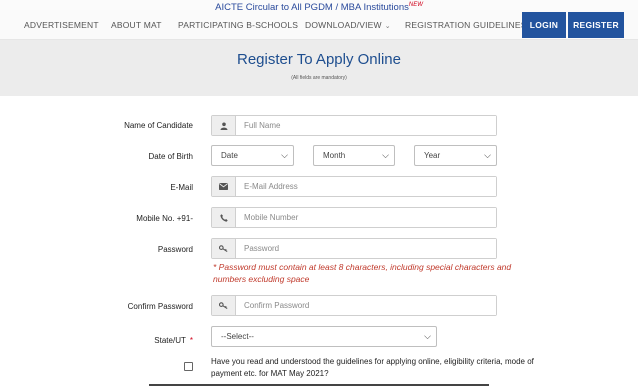 The width and height of the screenshot is (638, 386). What do you see at coordinates (158, 125) in the screenshot?
I see `name-label: Name of Candidate` at bounding box center [158, 125].